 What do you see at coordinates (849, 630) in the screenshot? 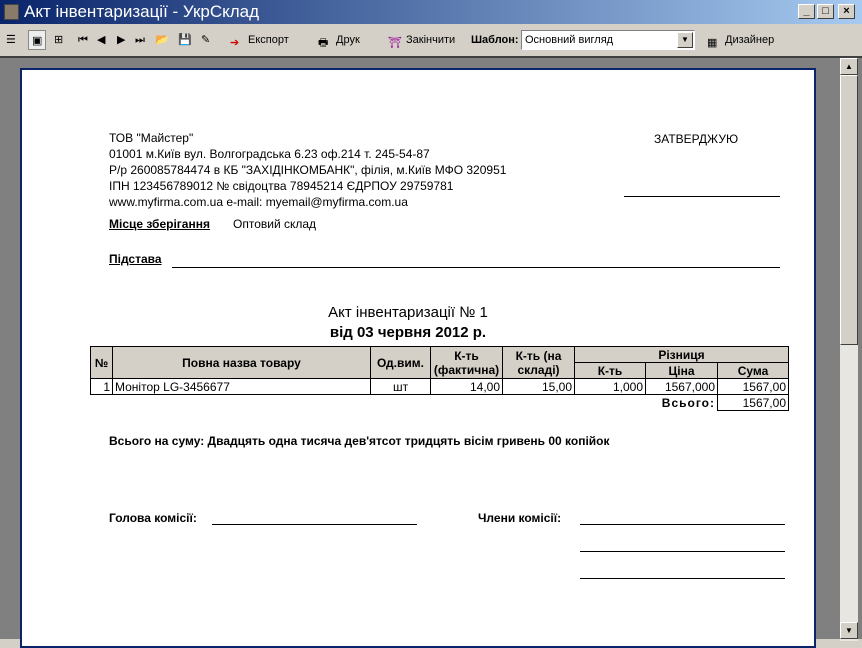
I see `scroll-down-icon: ▼` at bounding box center [849, 630].